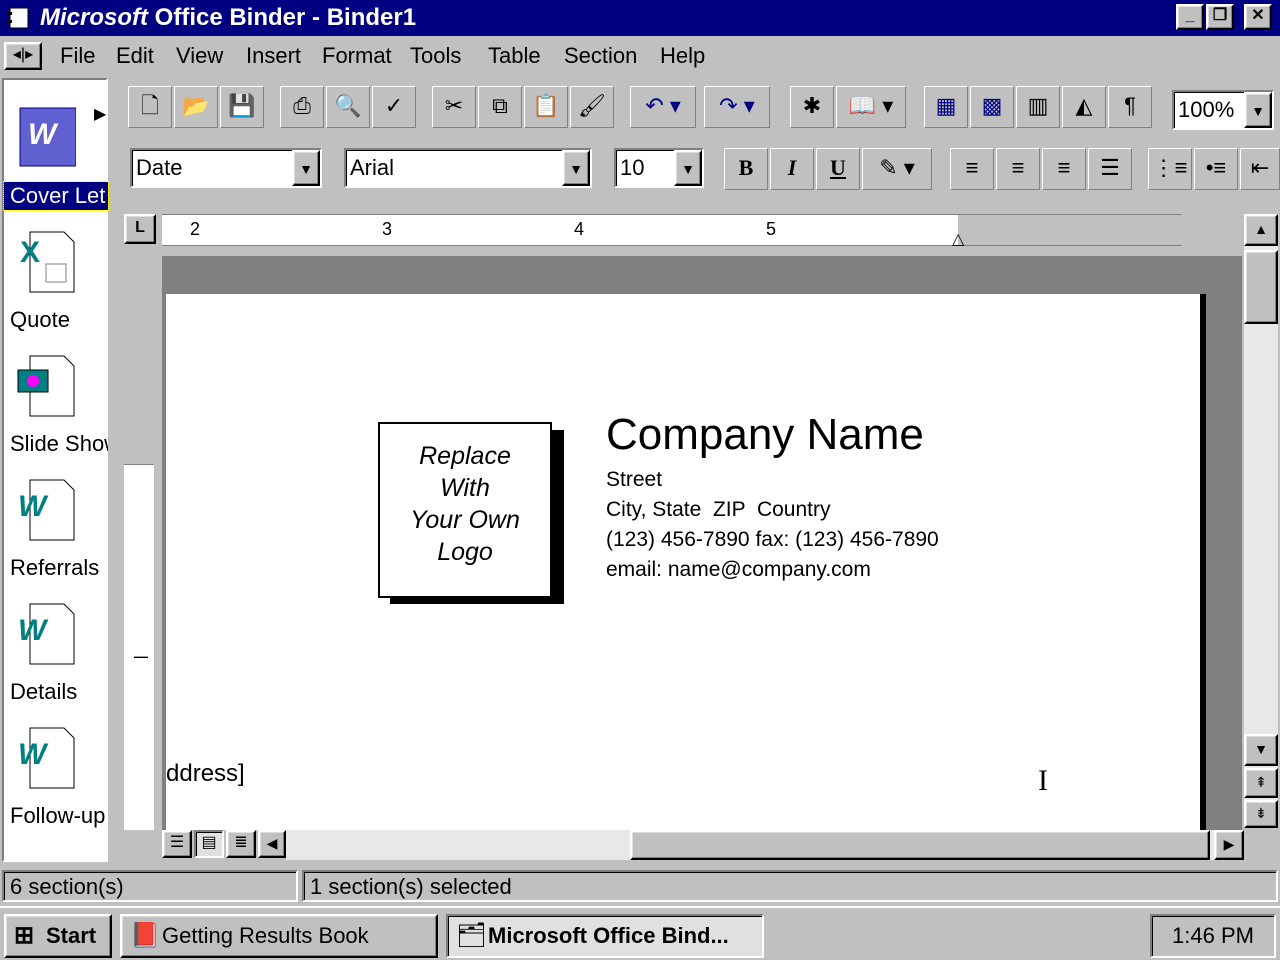 The image size is (1280, 960). I want to click on previous-page-button: ⇞, so click(1261, 783).